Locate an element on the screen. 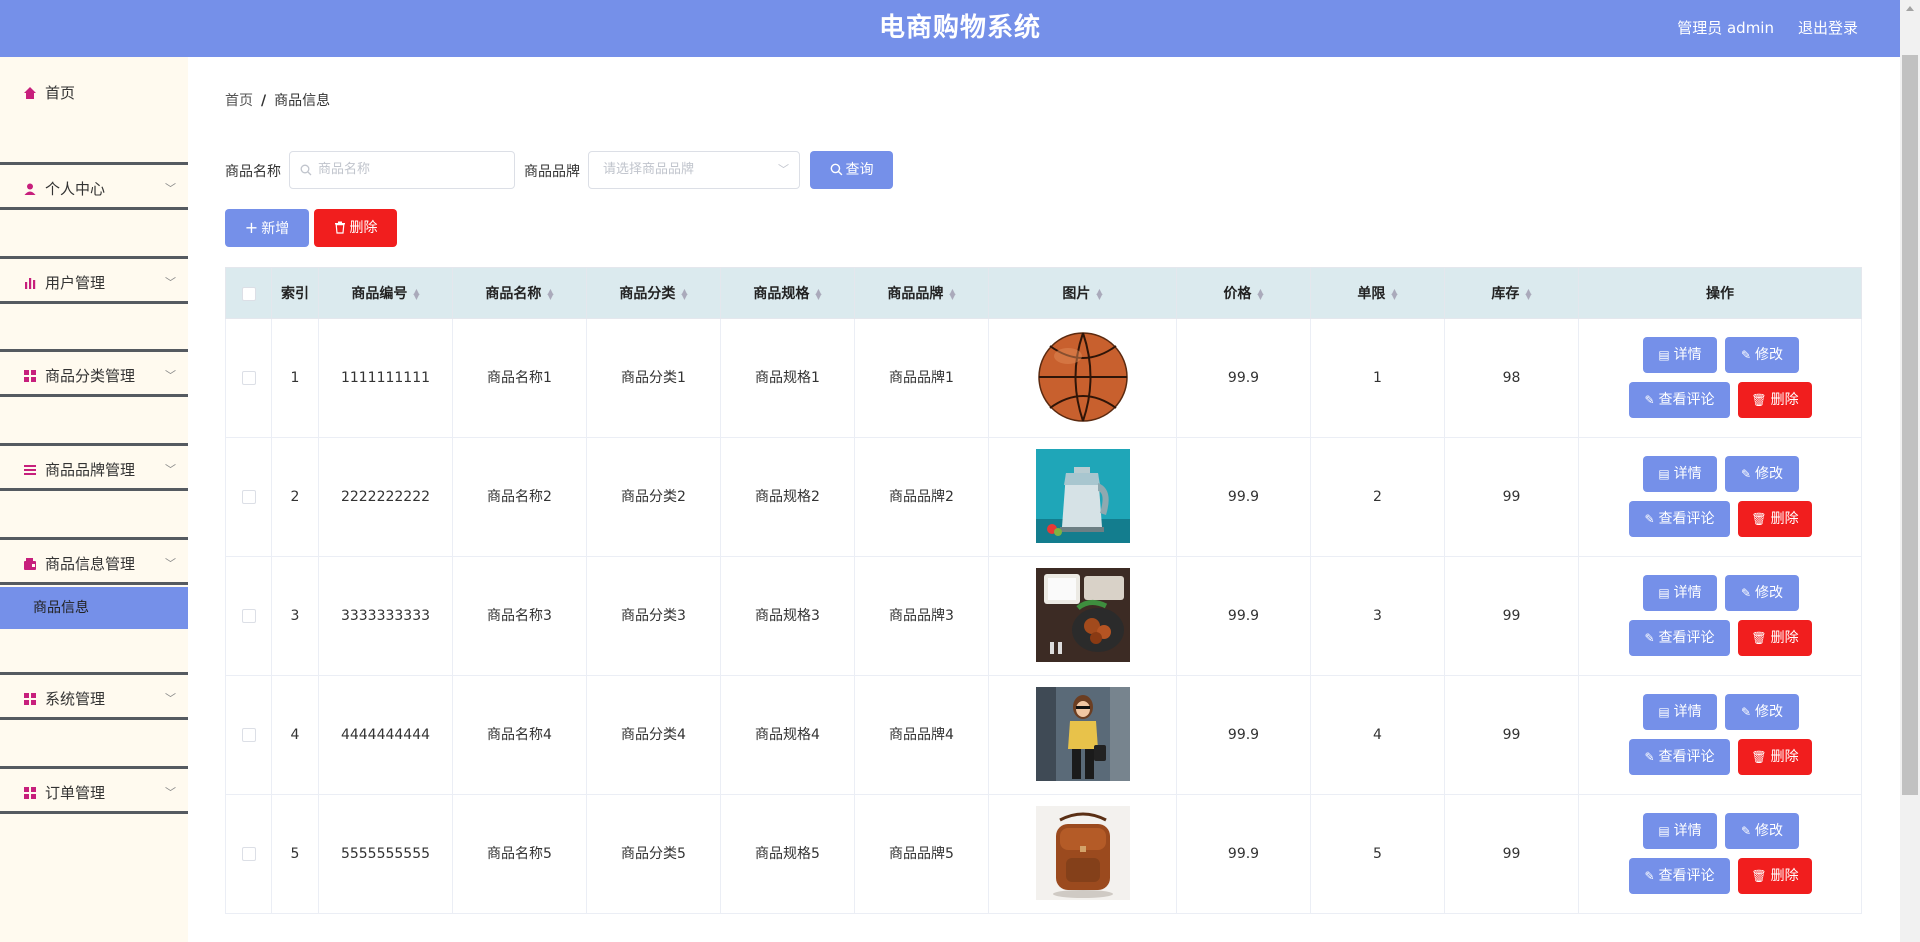 This screenshot has height=942, width=1920. cell-limit: 2 is located at coordinates (1378, 497).